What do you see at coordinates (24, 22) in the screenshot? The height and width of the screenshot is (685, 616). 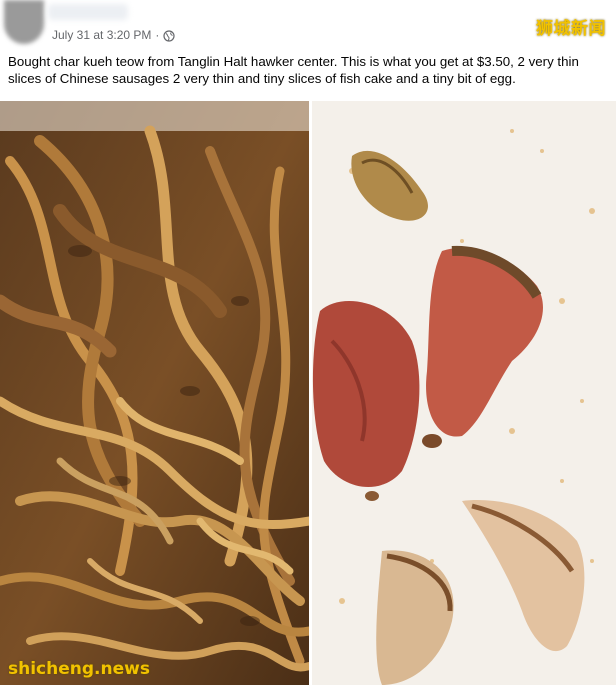 I see `avatar` at bounding box center [24, 22].